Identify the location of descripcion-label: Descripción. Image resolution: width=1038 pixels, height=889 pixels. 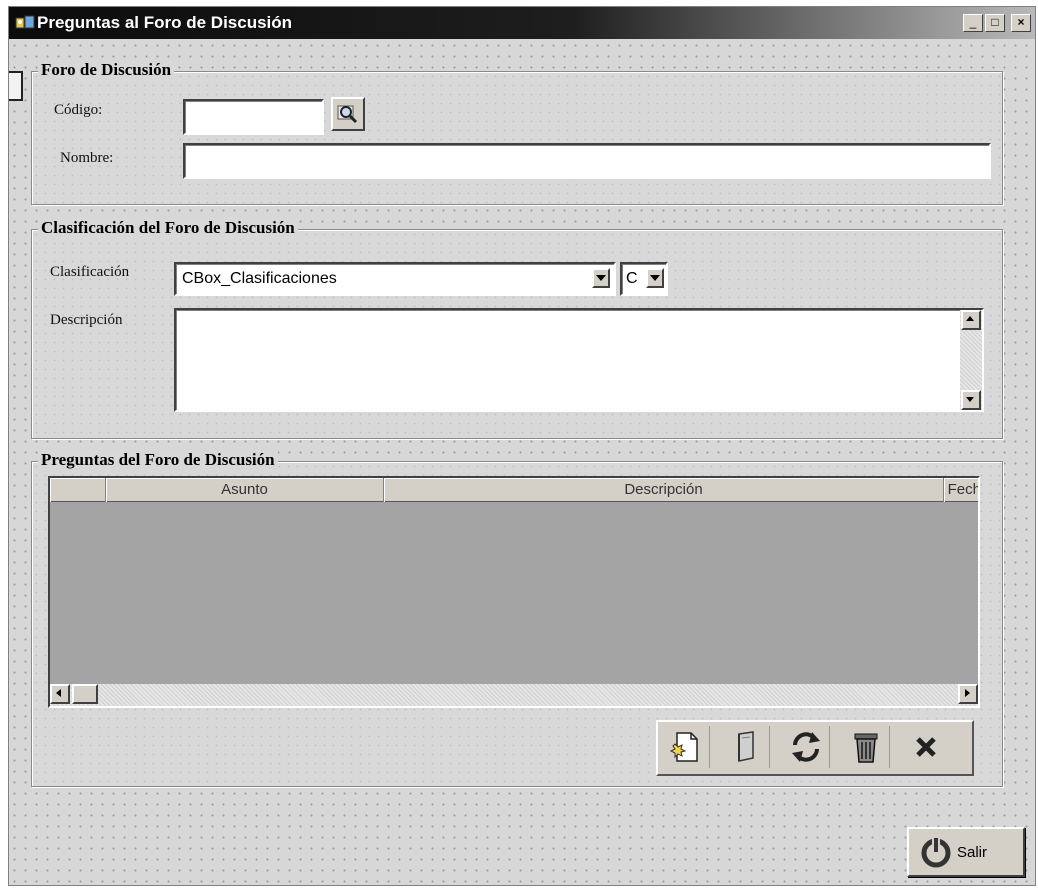
(86, 320).